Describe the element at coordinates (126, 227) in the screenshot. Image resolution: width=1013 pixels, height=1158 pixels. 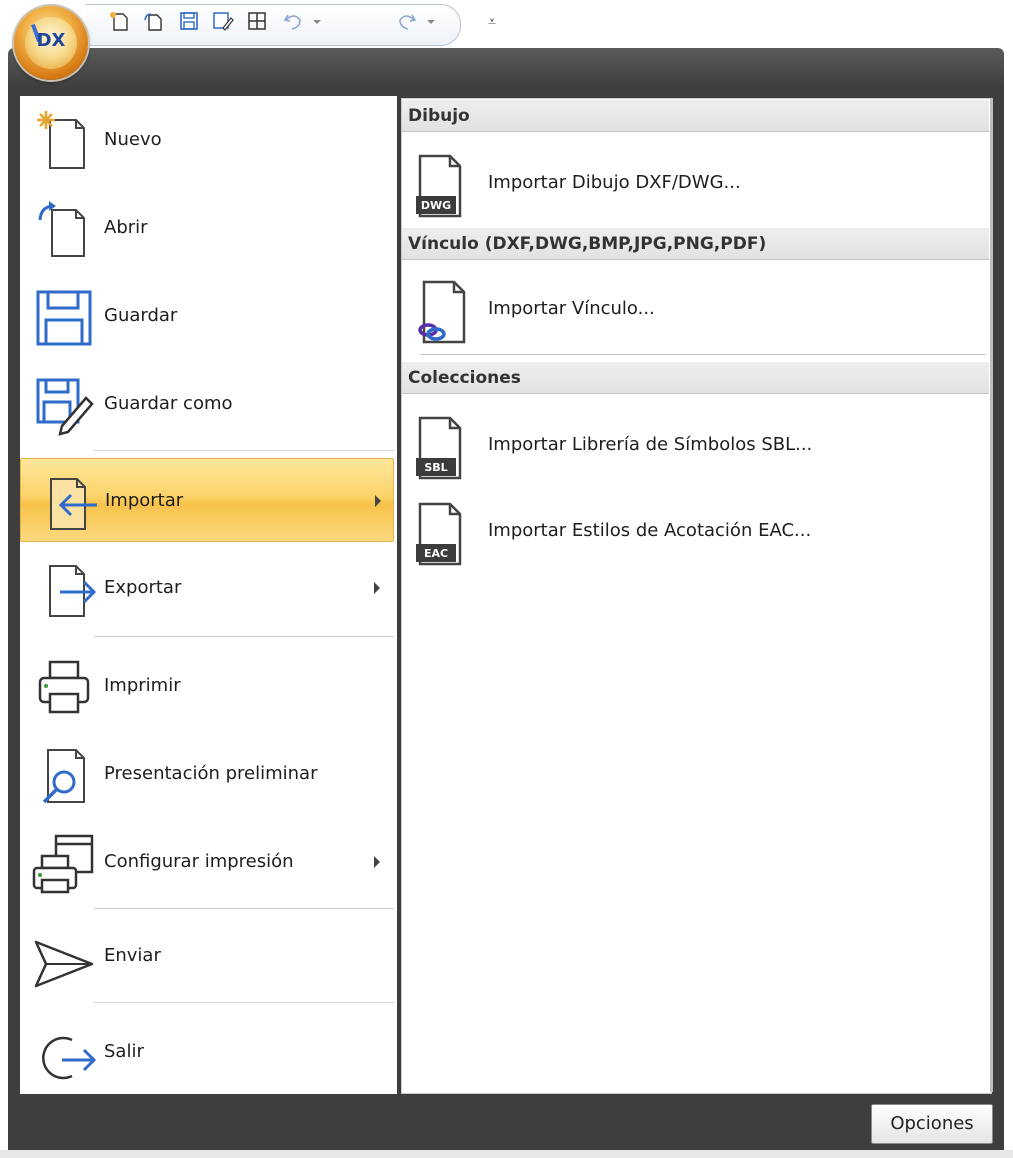
I see `menu-item-label: Abrir` at that location.